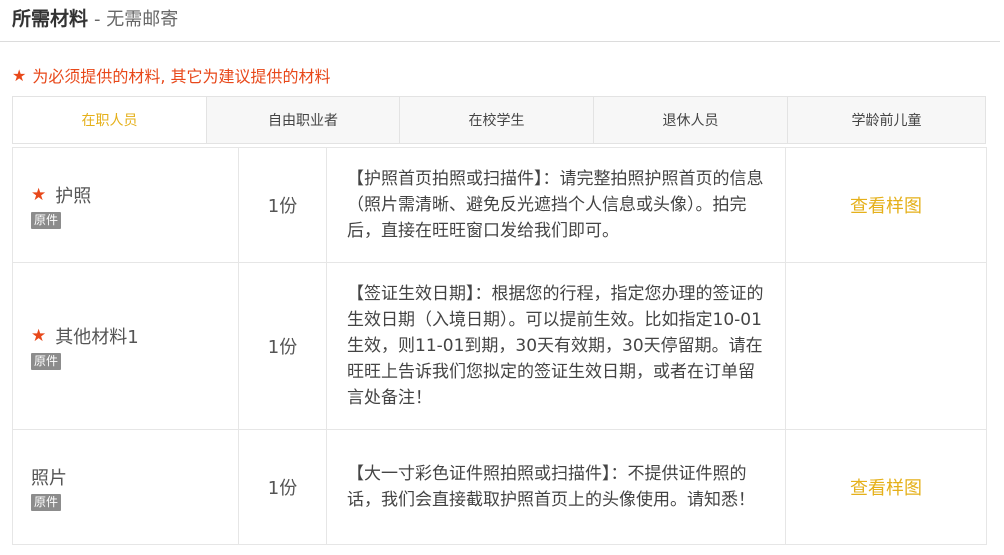 This screenshot has height=555, width=1004. I want to click on material-name-cell: ★ 护照 原件, so click(125, 205).